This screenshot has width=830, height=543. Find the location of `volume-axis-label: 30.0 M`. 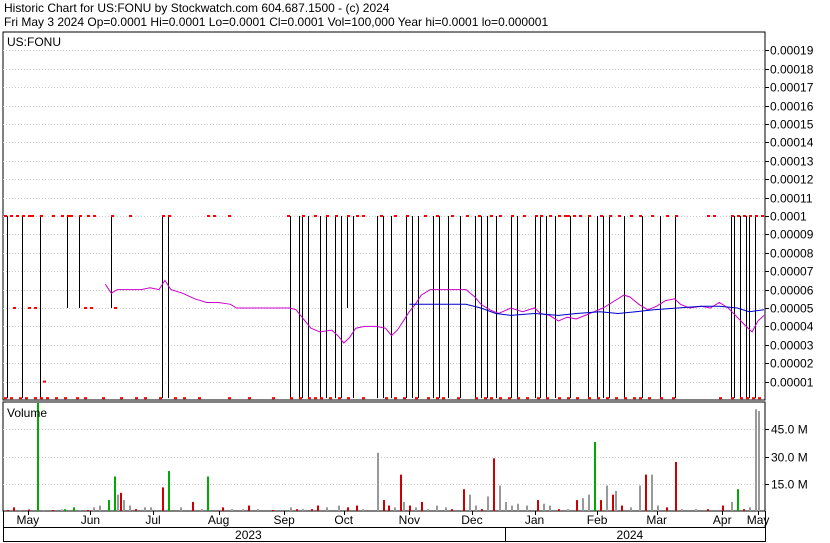

volume-axis-label: 30.0 M is located at coordinates (789, 458).